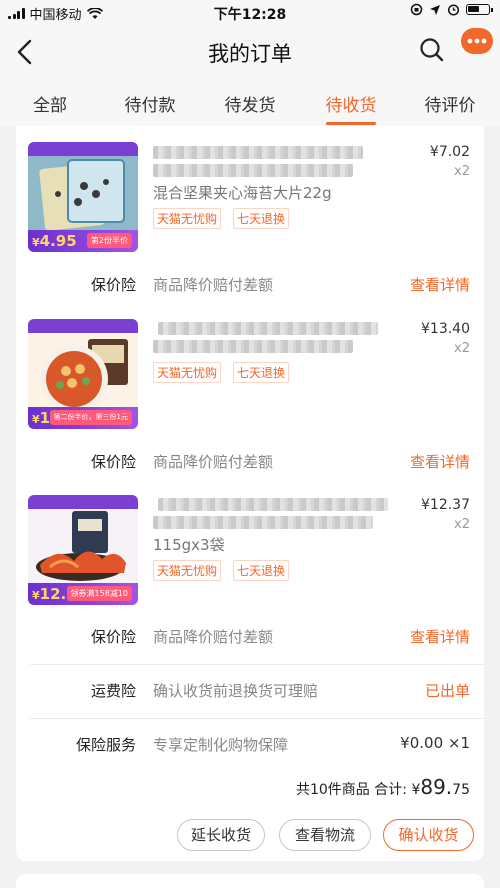 Image resolution: width=500 pixels, height=888 pixels. I want to click on location-arrow-icon, so click(435, 9).